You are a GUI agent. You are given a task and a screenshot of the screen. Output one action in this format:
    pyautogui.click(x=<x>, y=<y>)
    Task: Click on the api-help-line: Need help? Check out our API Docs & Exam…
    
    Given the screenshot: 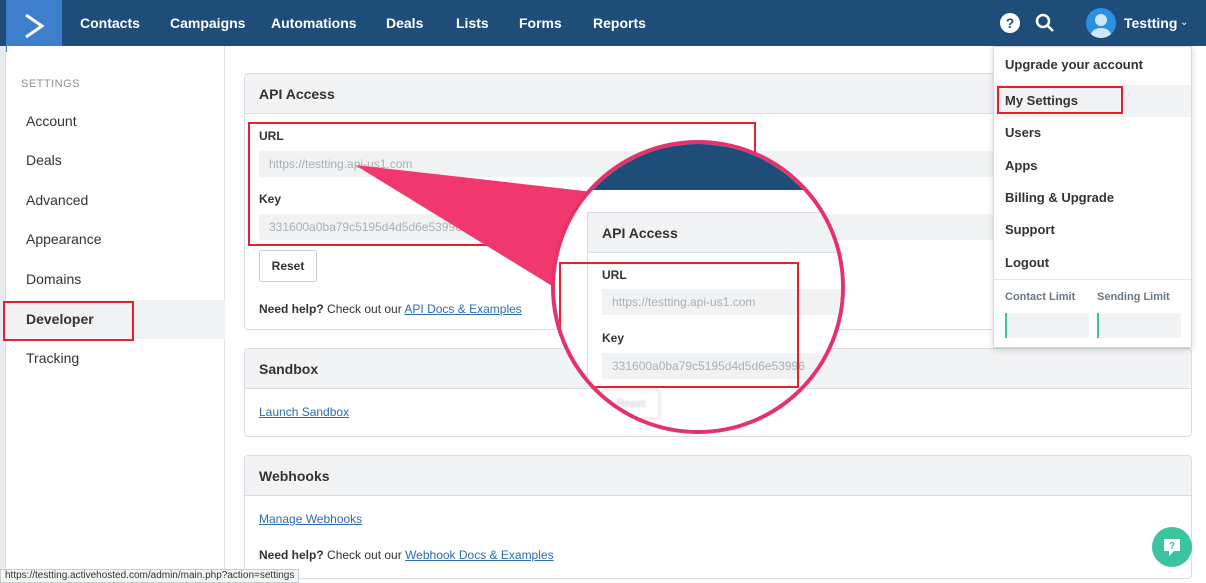 What is the action you would take?
    pyautogui.click(x=390, y=309)
    